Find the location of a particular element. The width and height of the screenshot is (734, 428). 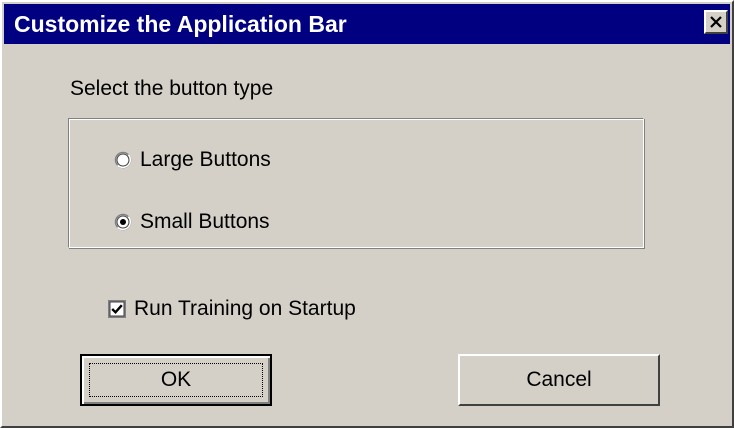

cancel-button-label: Cancel is located at coordinates (559, 379).